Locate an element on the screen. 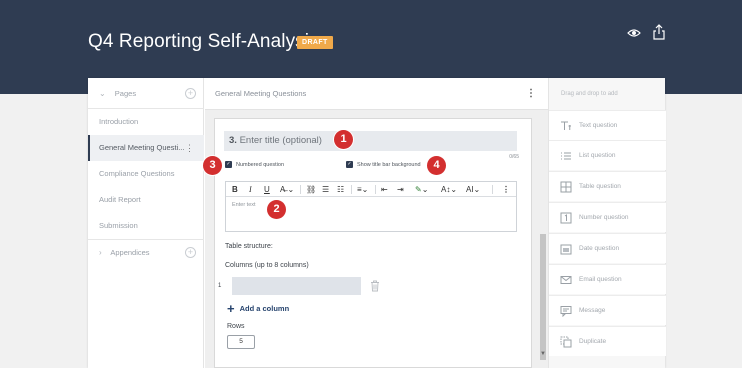  sidebar-item-label: Compliance Questions is located at coordinates (137, 173).